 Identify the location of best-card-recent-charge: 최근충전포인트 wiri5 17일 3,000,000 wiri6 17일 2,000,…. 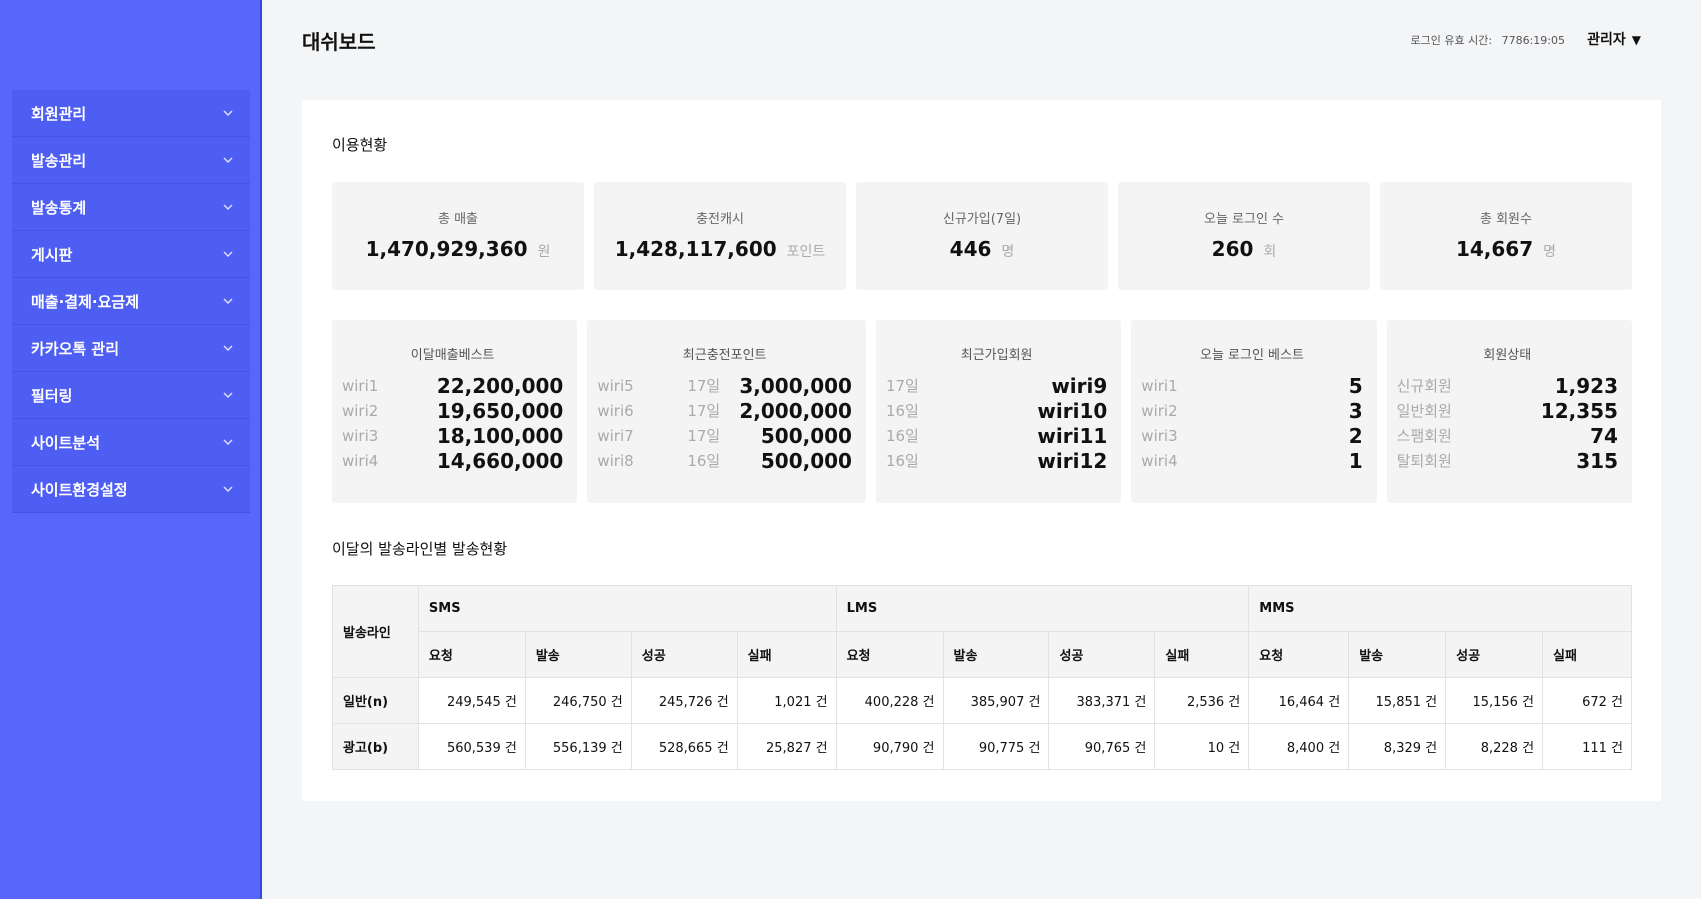
(726, 411).